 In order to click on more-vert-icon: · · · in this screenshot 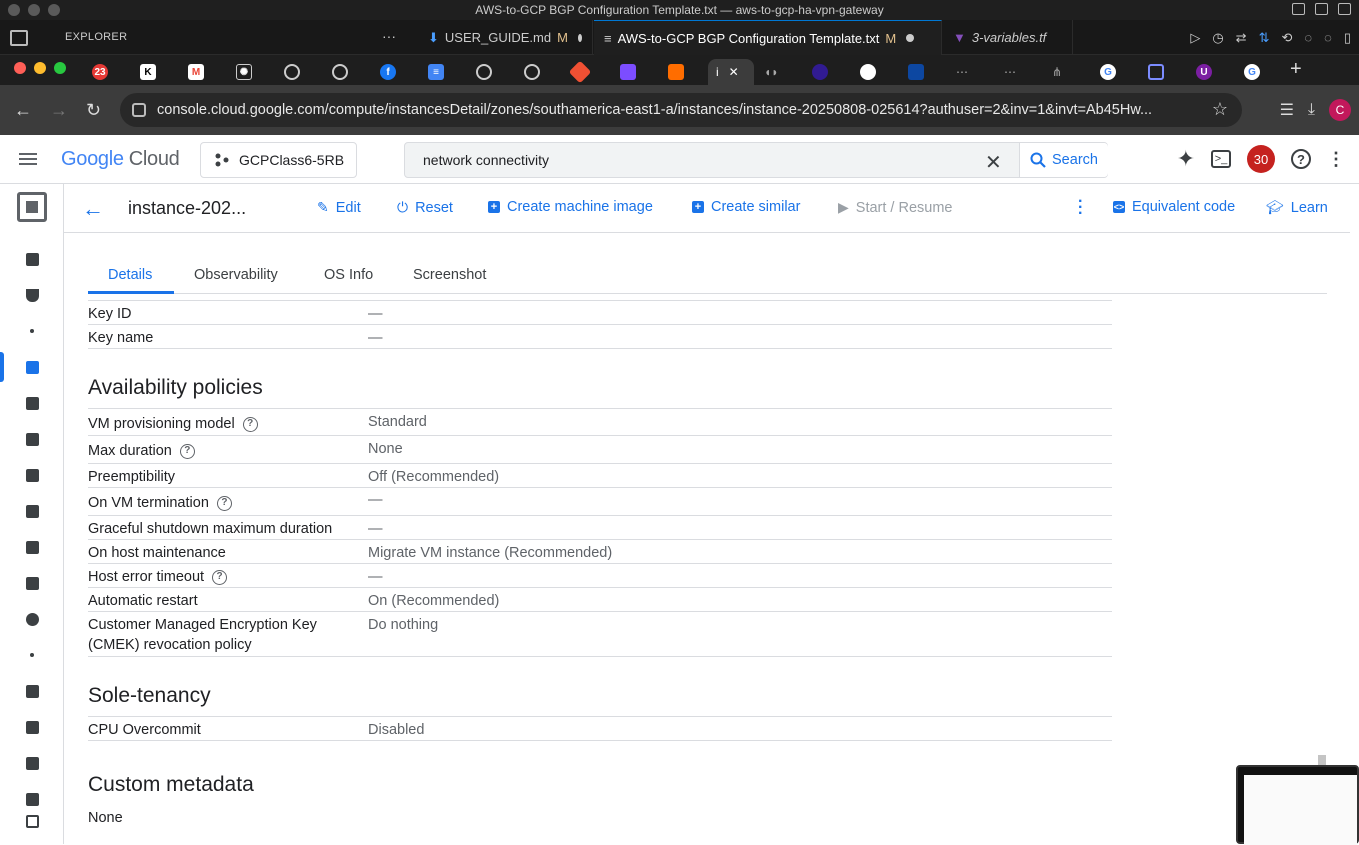, I will do `click(1080, 208)`.